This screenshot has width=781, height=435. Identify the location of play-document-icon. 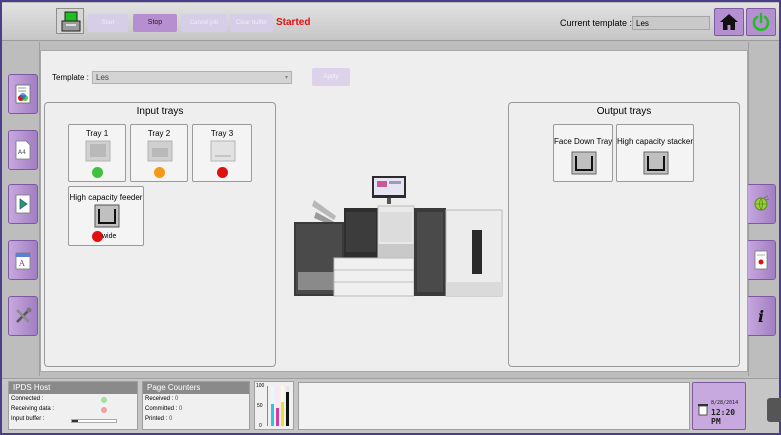
(23, 204).